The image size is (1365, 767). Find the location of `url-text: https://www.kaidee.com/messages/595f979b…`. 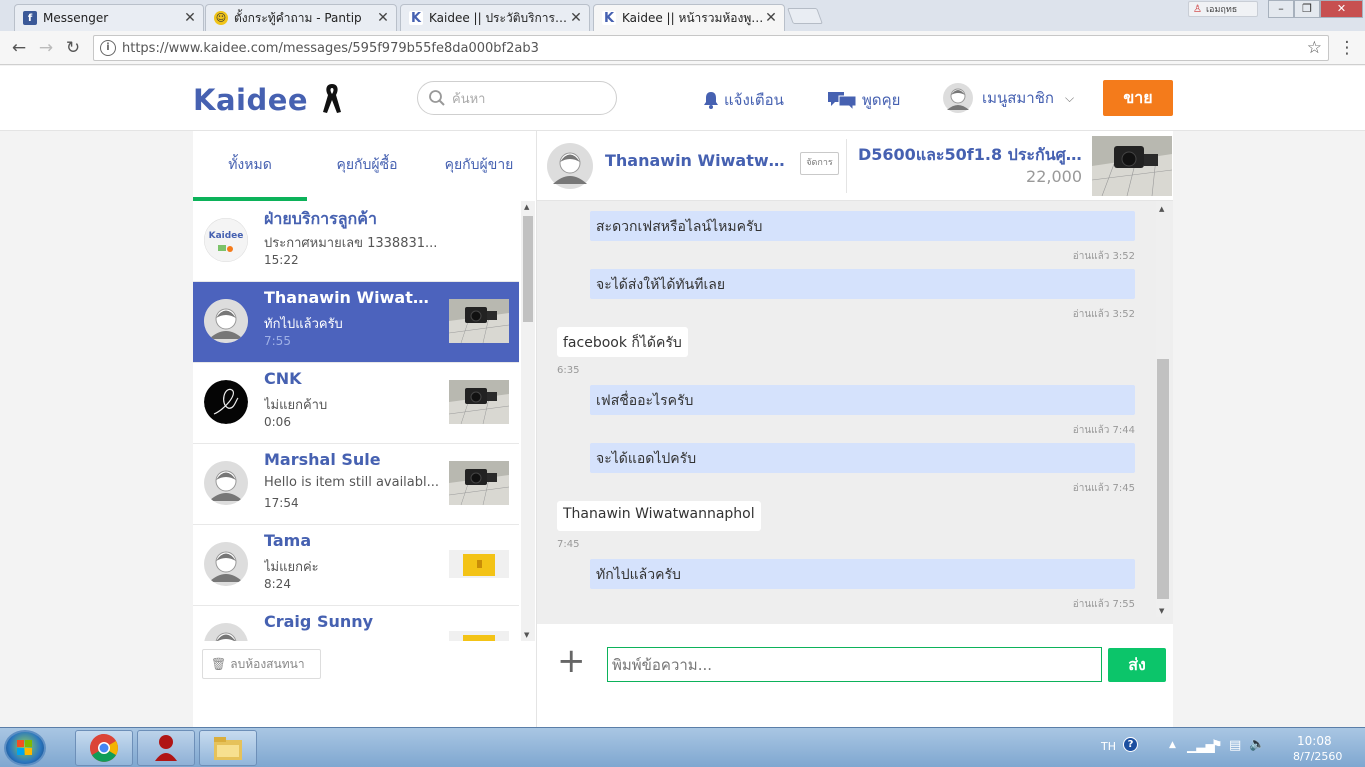

url-text: https://www.kaidee.com/messages/595f979b… is located at coordinates (330, 48).